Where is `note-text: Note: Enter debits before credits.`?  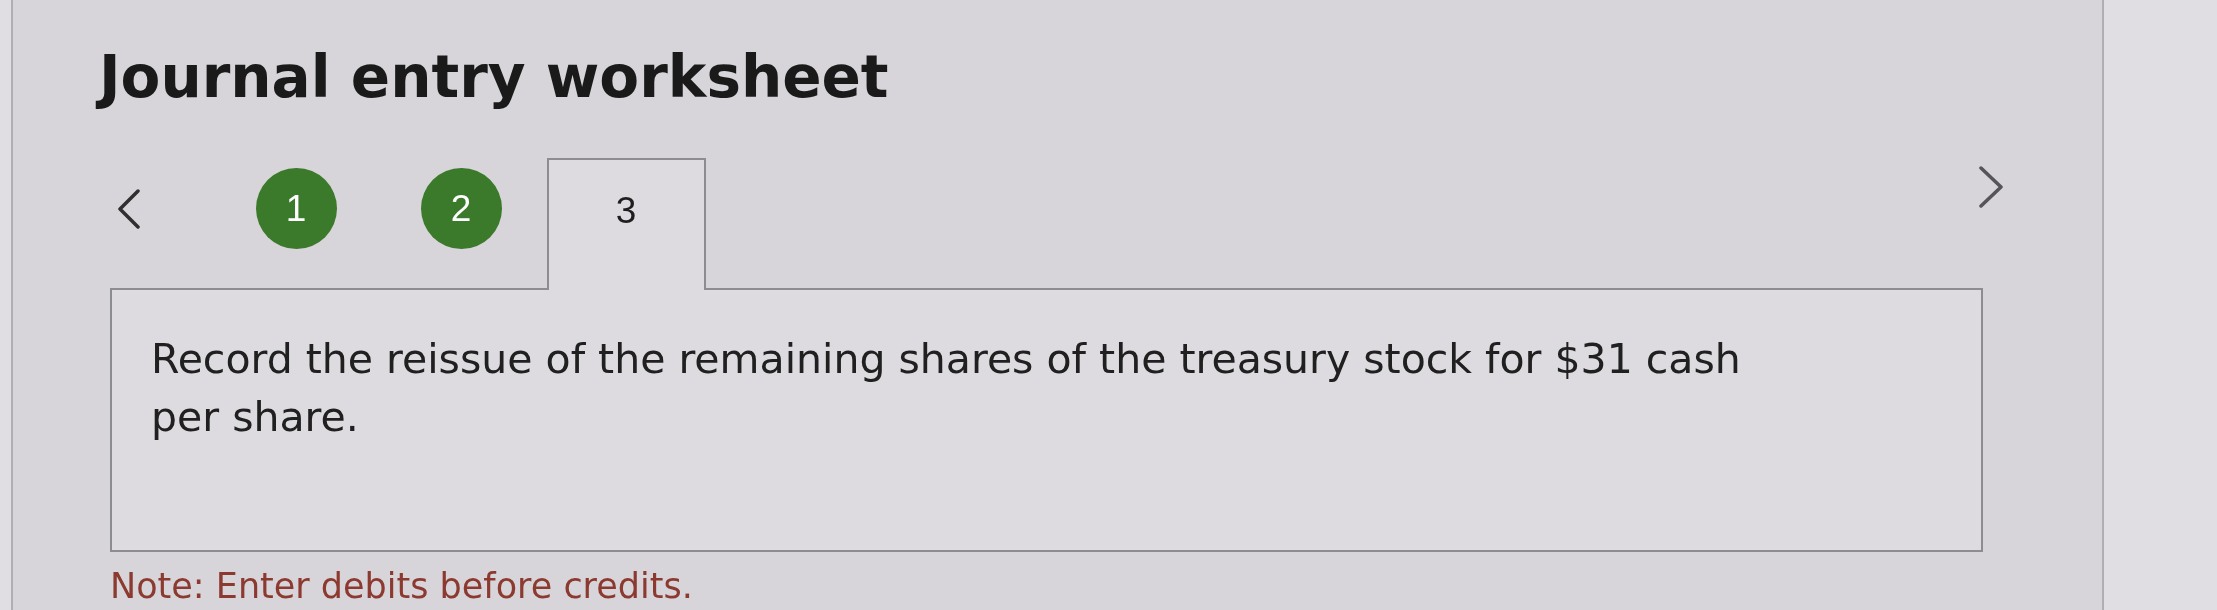 note-text: Note: Enter debits before credits. is located at coordinates (401, 586).